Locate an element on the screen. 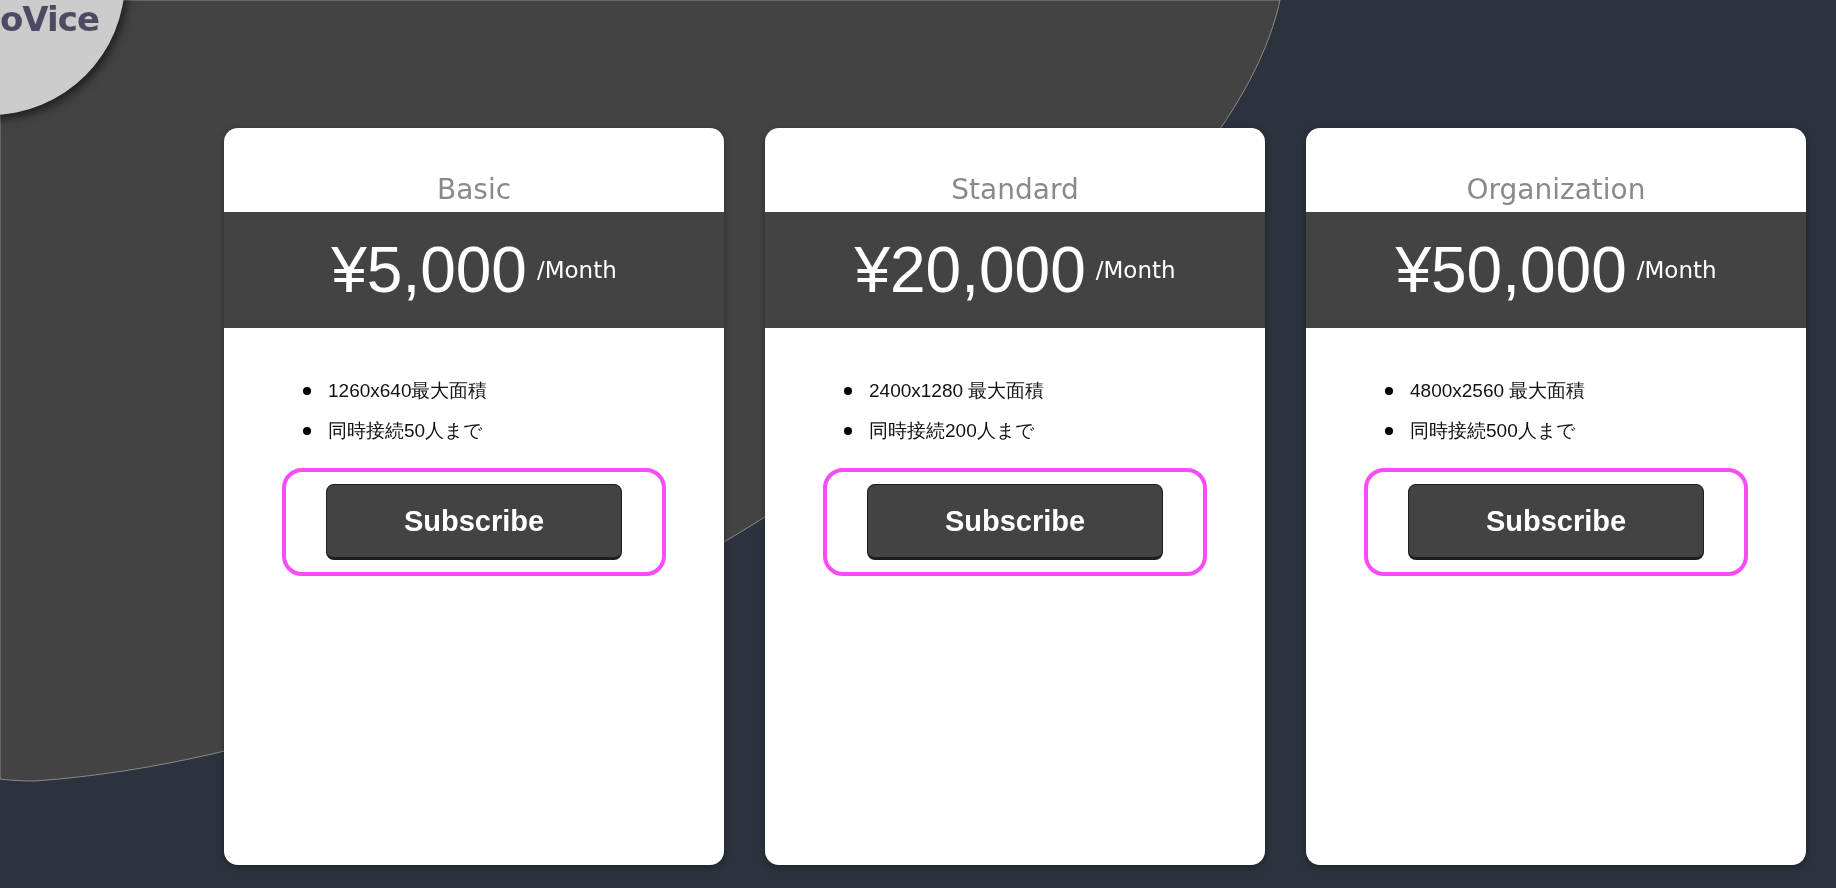 The image size is (1836, 888). plan-price: ¥5,000 is located at coordinates (429, 270).